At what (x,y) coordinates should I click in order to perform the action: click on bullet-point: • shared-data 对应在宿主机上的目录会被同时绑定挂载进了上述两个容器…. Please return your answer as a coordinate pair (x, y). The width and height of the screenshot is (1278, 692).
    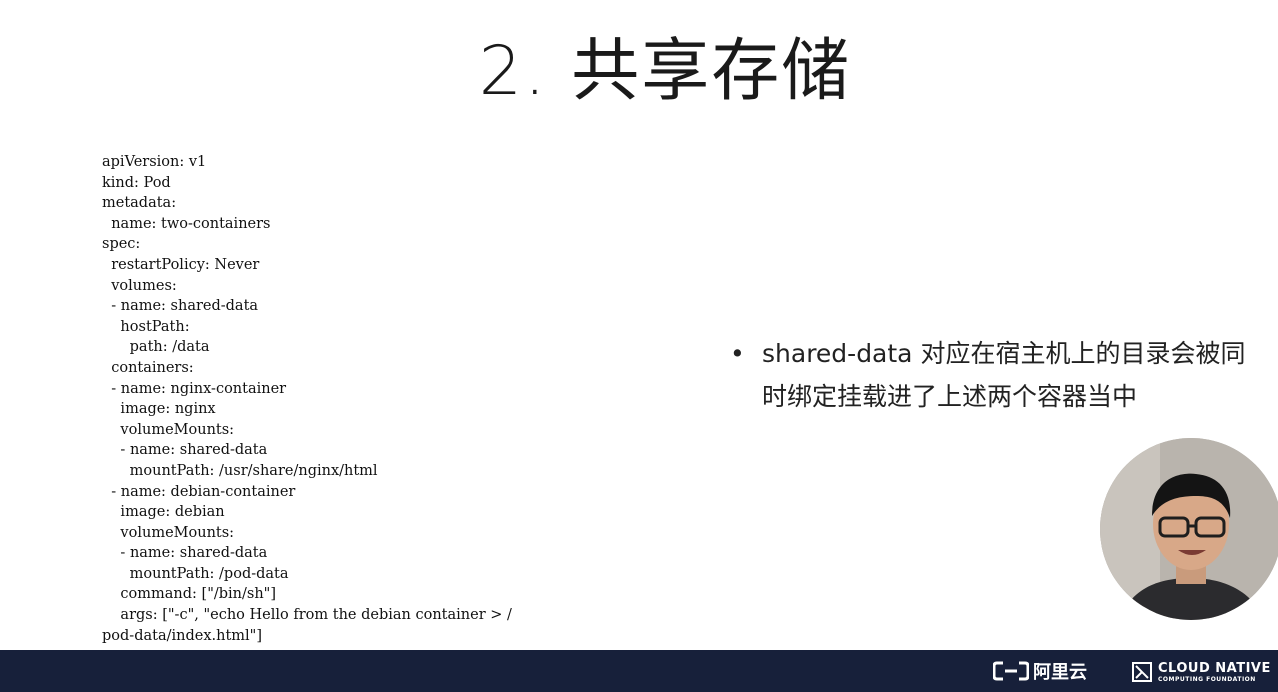
    Looking at the image, I should click on (1000, 375).